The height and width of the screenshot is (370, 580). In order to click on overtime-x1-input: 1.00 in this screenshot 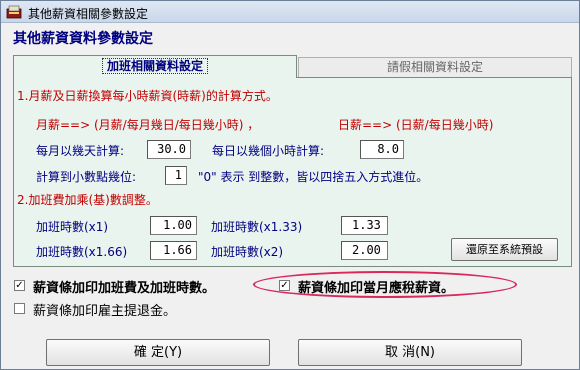, I will do `click(173, 225)`.